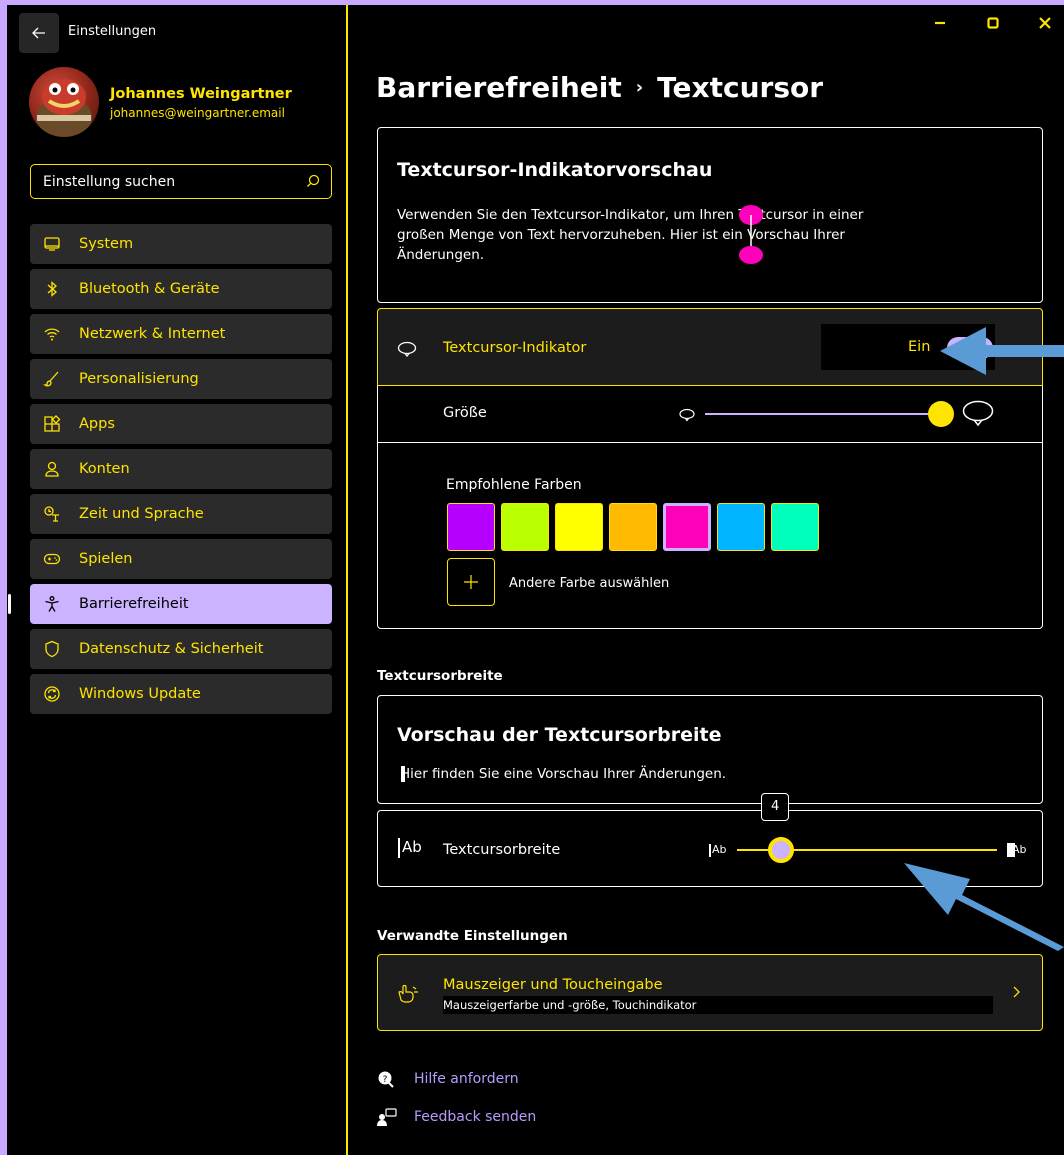 The height and width of the screenshot is (1155, 1064). Describe the element at coordinates (52, 424) in the screenshot. I see `apps-icon` at that location.